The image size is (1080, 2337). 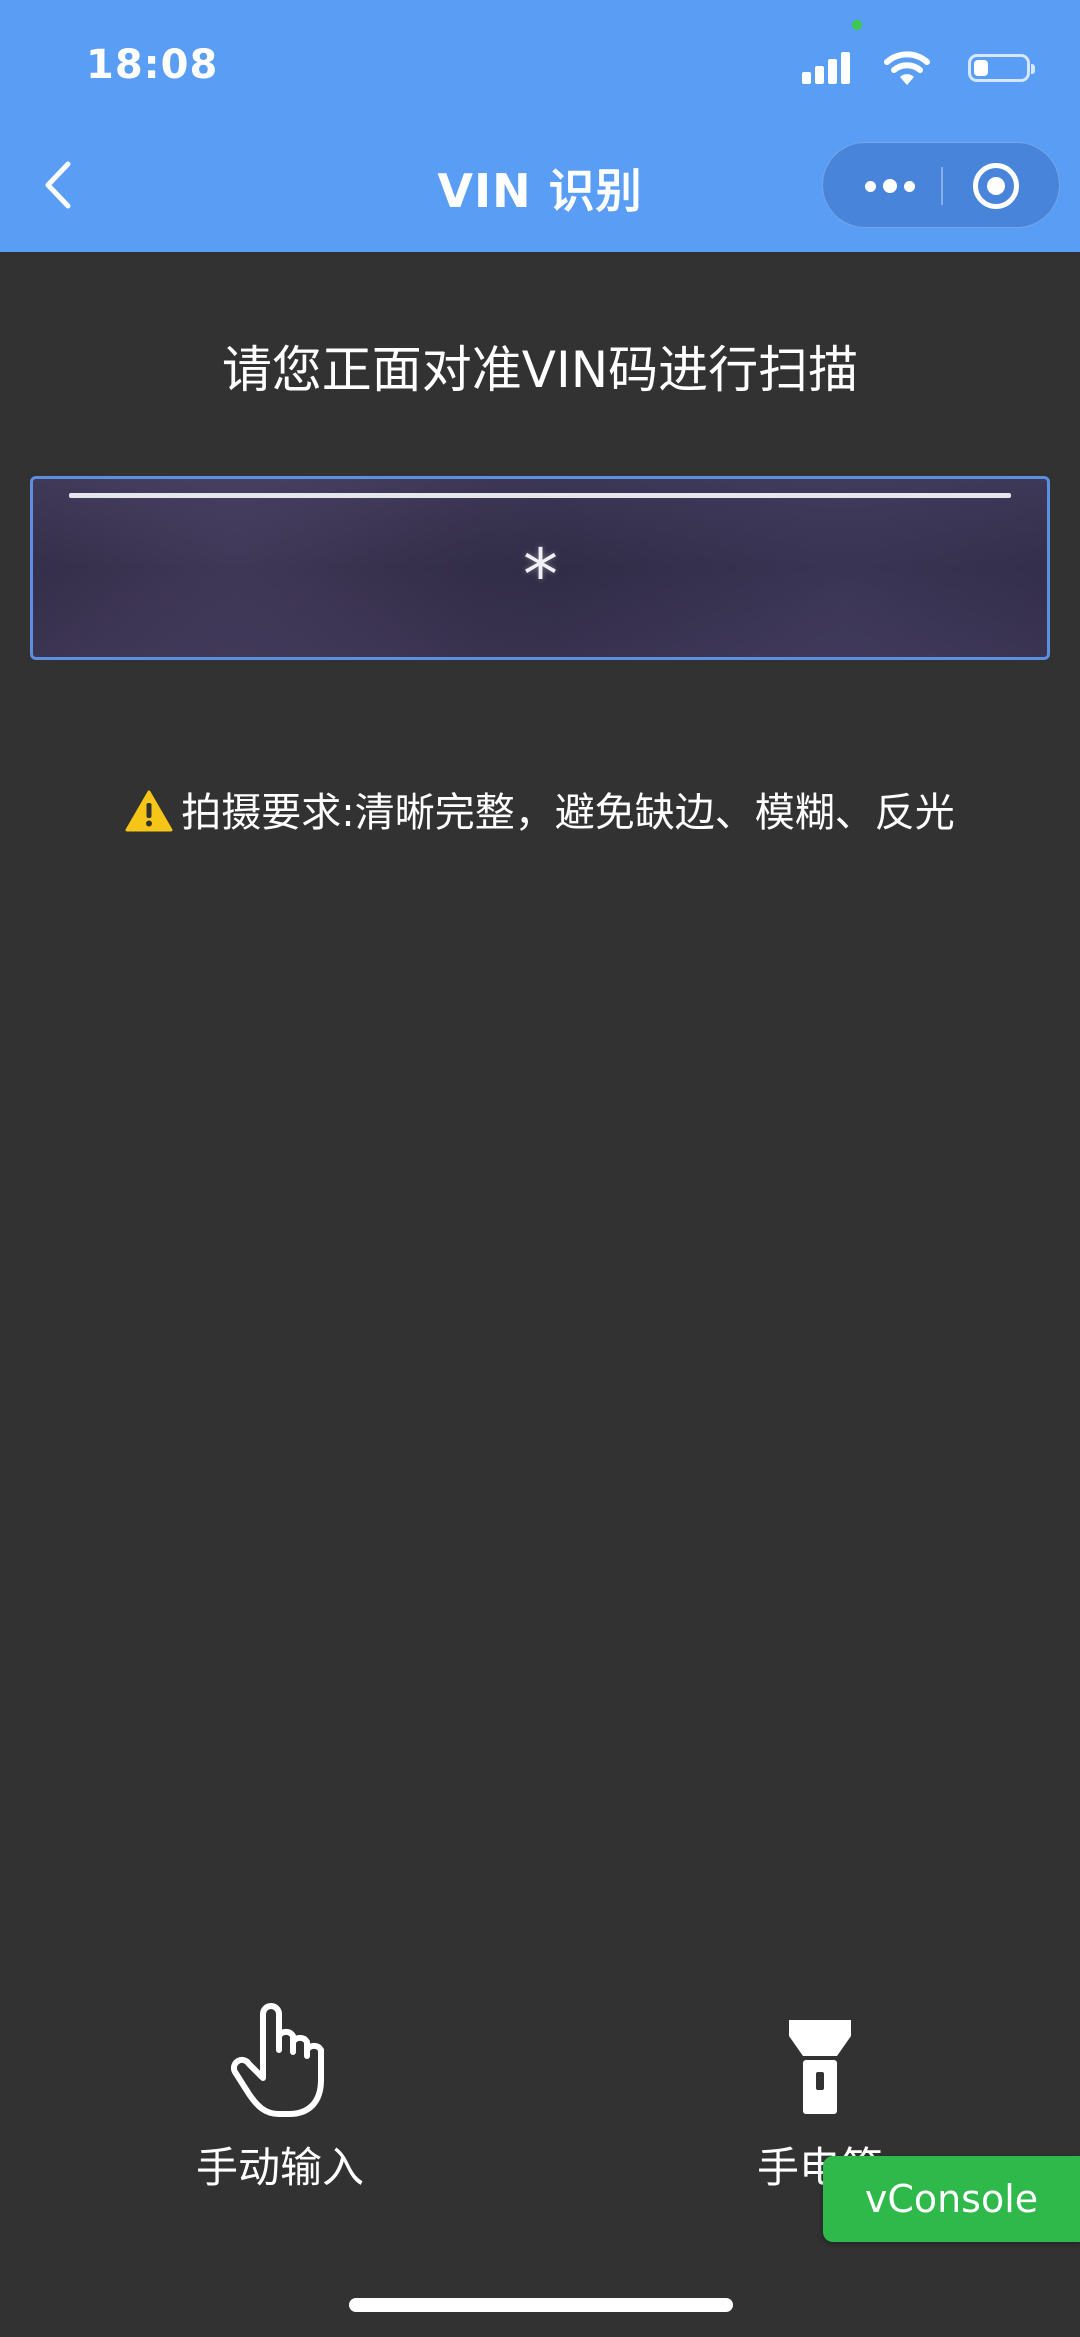 What do you see at coordinates (1001, 68) in the screenshot?
I see `battery-icon` at bounding box center [1001, 68].